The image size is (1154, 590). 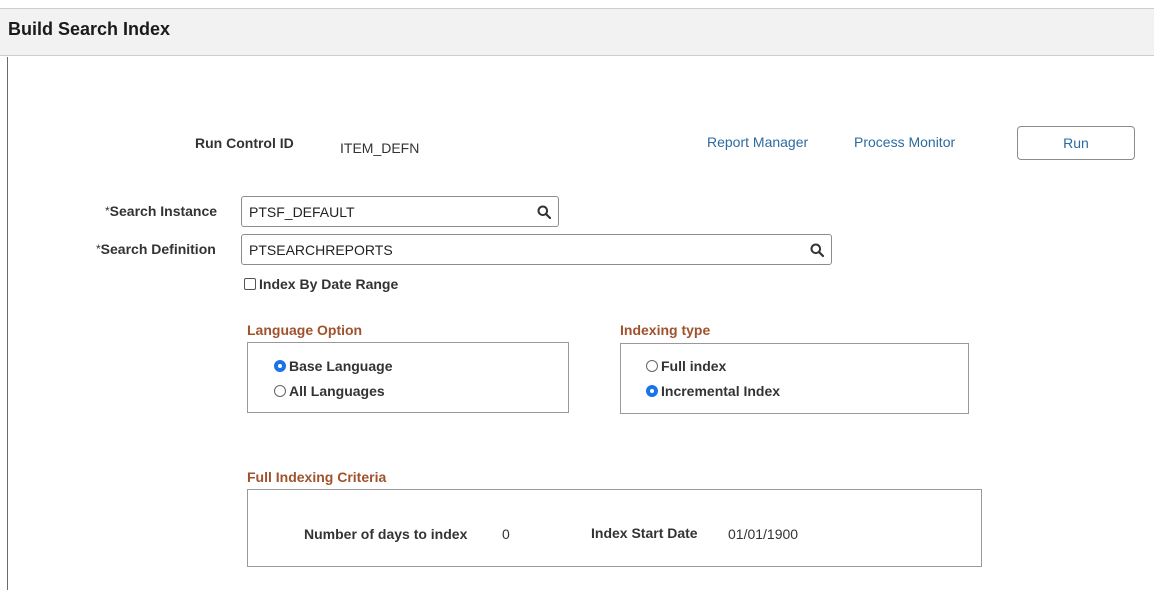 I want to click on search-definition-label: *Search Definition, so click(x=156, y=249).